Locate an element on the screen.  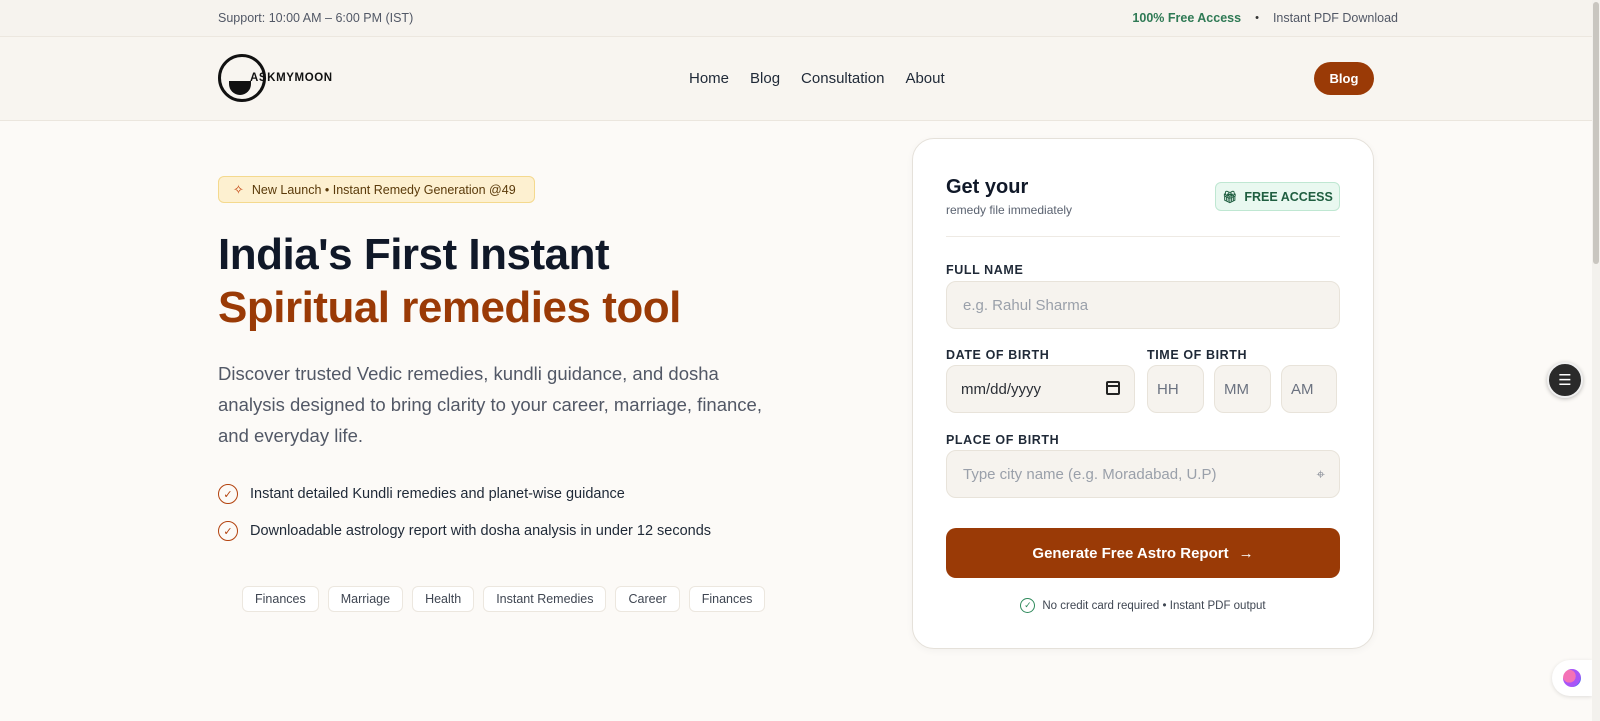
generate-report-label: Generate Free Astro Report is located at coordinates (1130, 553).